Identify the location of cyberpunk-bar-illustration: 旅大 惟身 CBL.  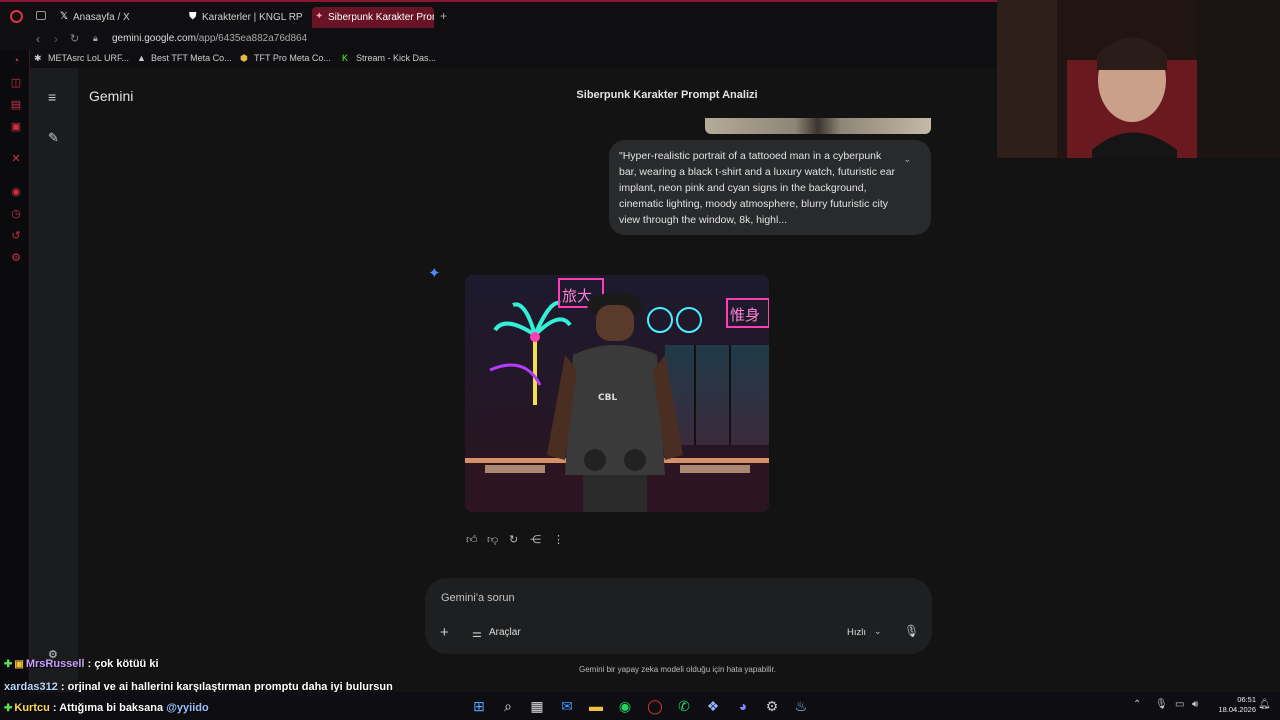
(617, 393).